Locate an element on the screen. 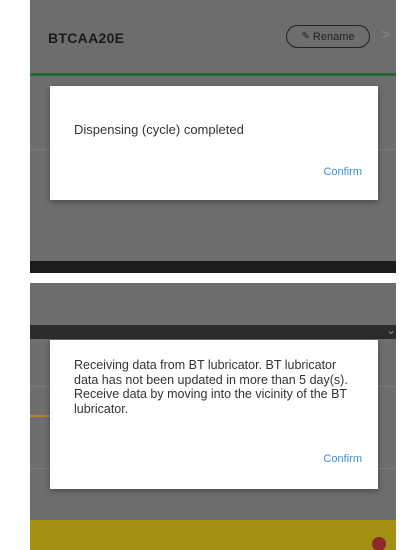 The image size is (405, 550). pencil-icon: ✎ is located at coordinates (305, 36).